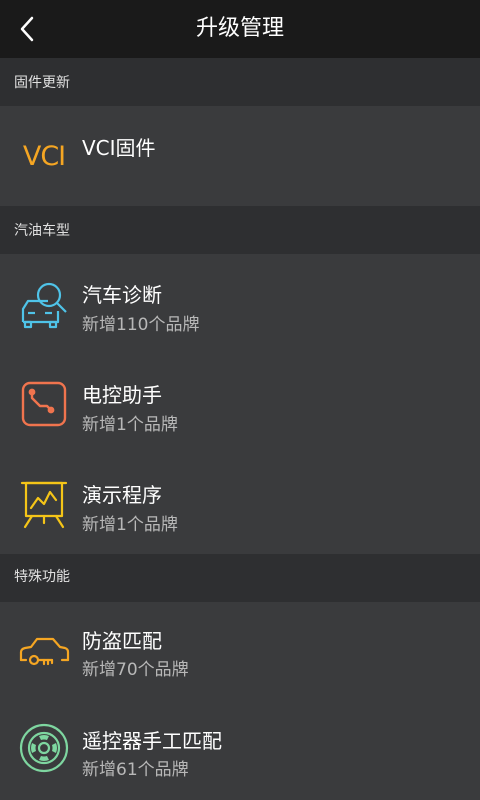 Image resolution: width=480 pixels, height=800 pixels. Describe the element at coordinates (240, 82) in the screenshot. I see `section-header-firmware: 固件更新` at that location.